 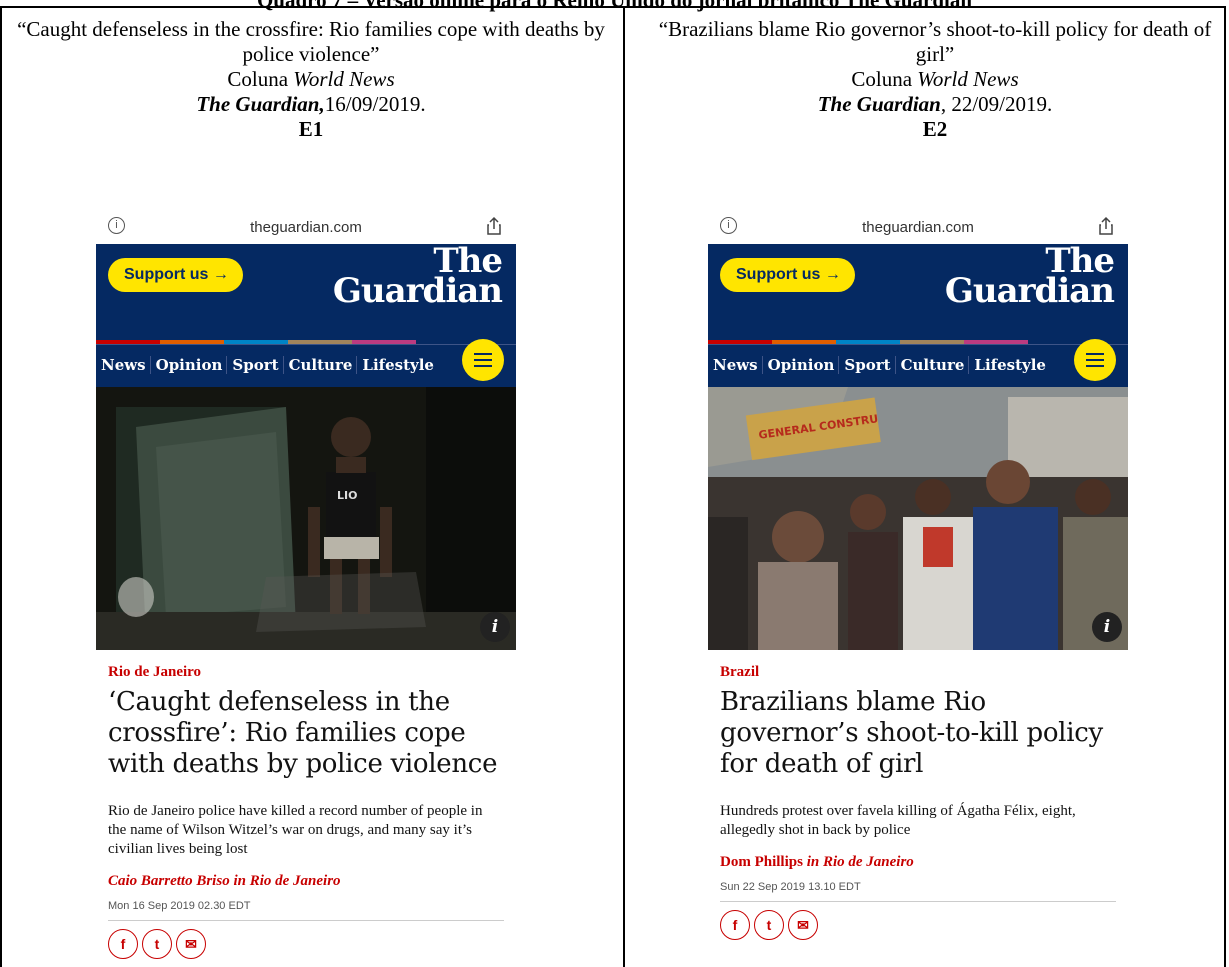 I want to click on kicker: Rio de Janeiro, so click(x=306, y=665).